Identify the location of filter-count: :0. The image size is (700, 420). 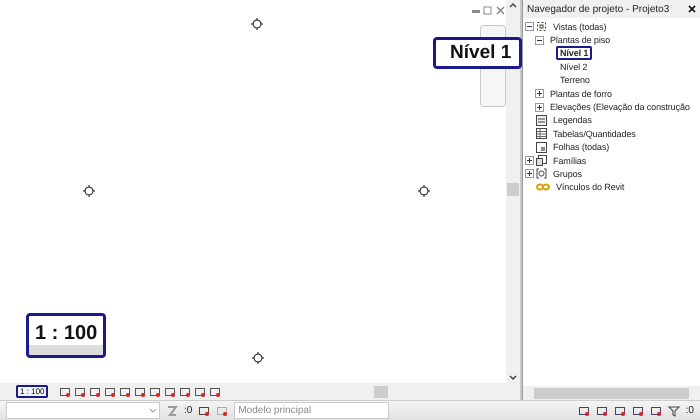
(690, 410).